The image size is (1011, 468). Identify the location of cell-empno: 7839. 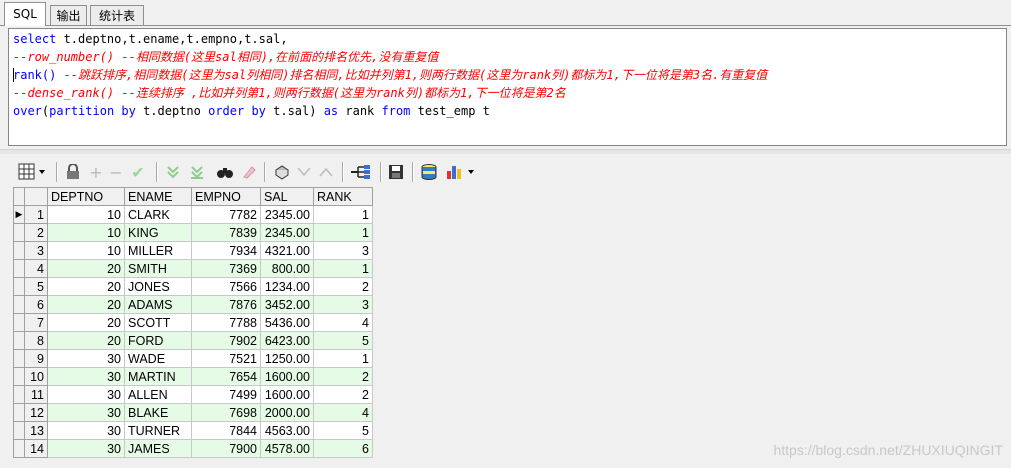
(226, 232).